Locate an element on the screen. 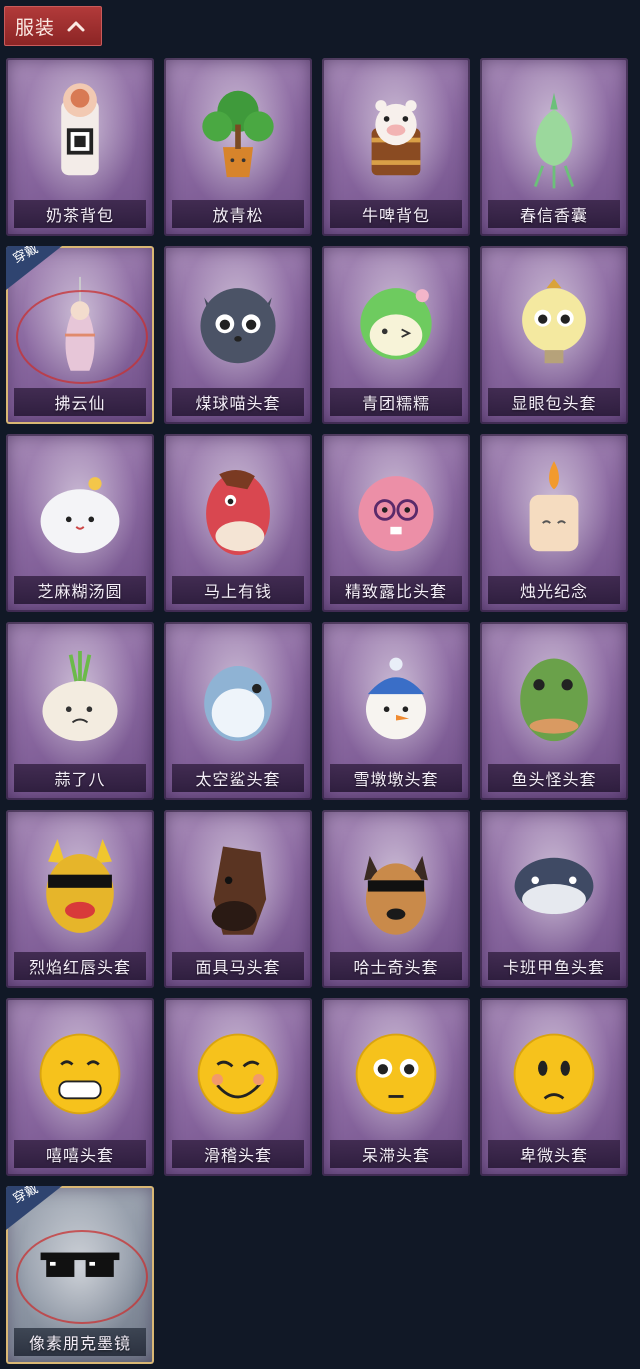 The width and height of the screenshot is (640, 1369). outfit-label-bar: 太空鲨头套 is located at coordinates (238, 778).